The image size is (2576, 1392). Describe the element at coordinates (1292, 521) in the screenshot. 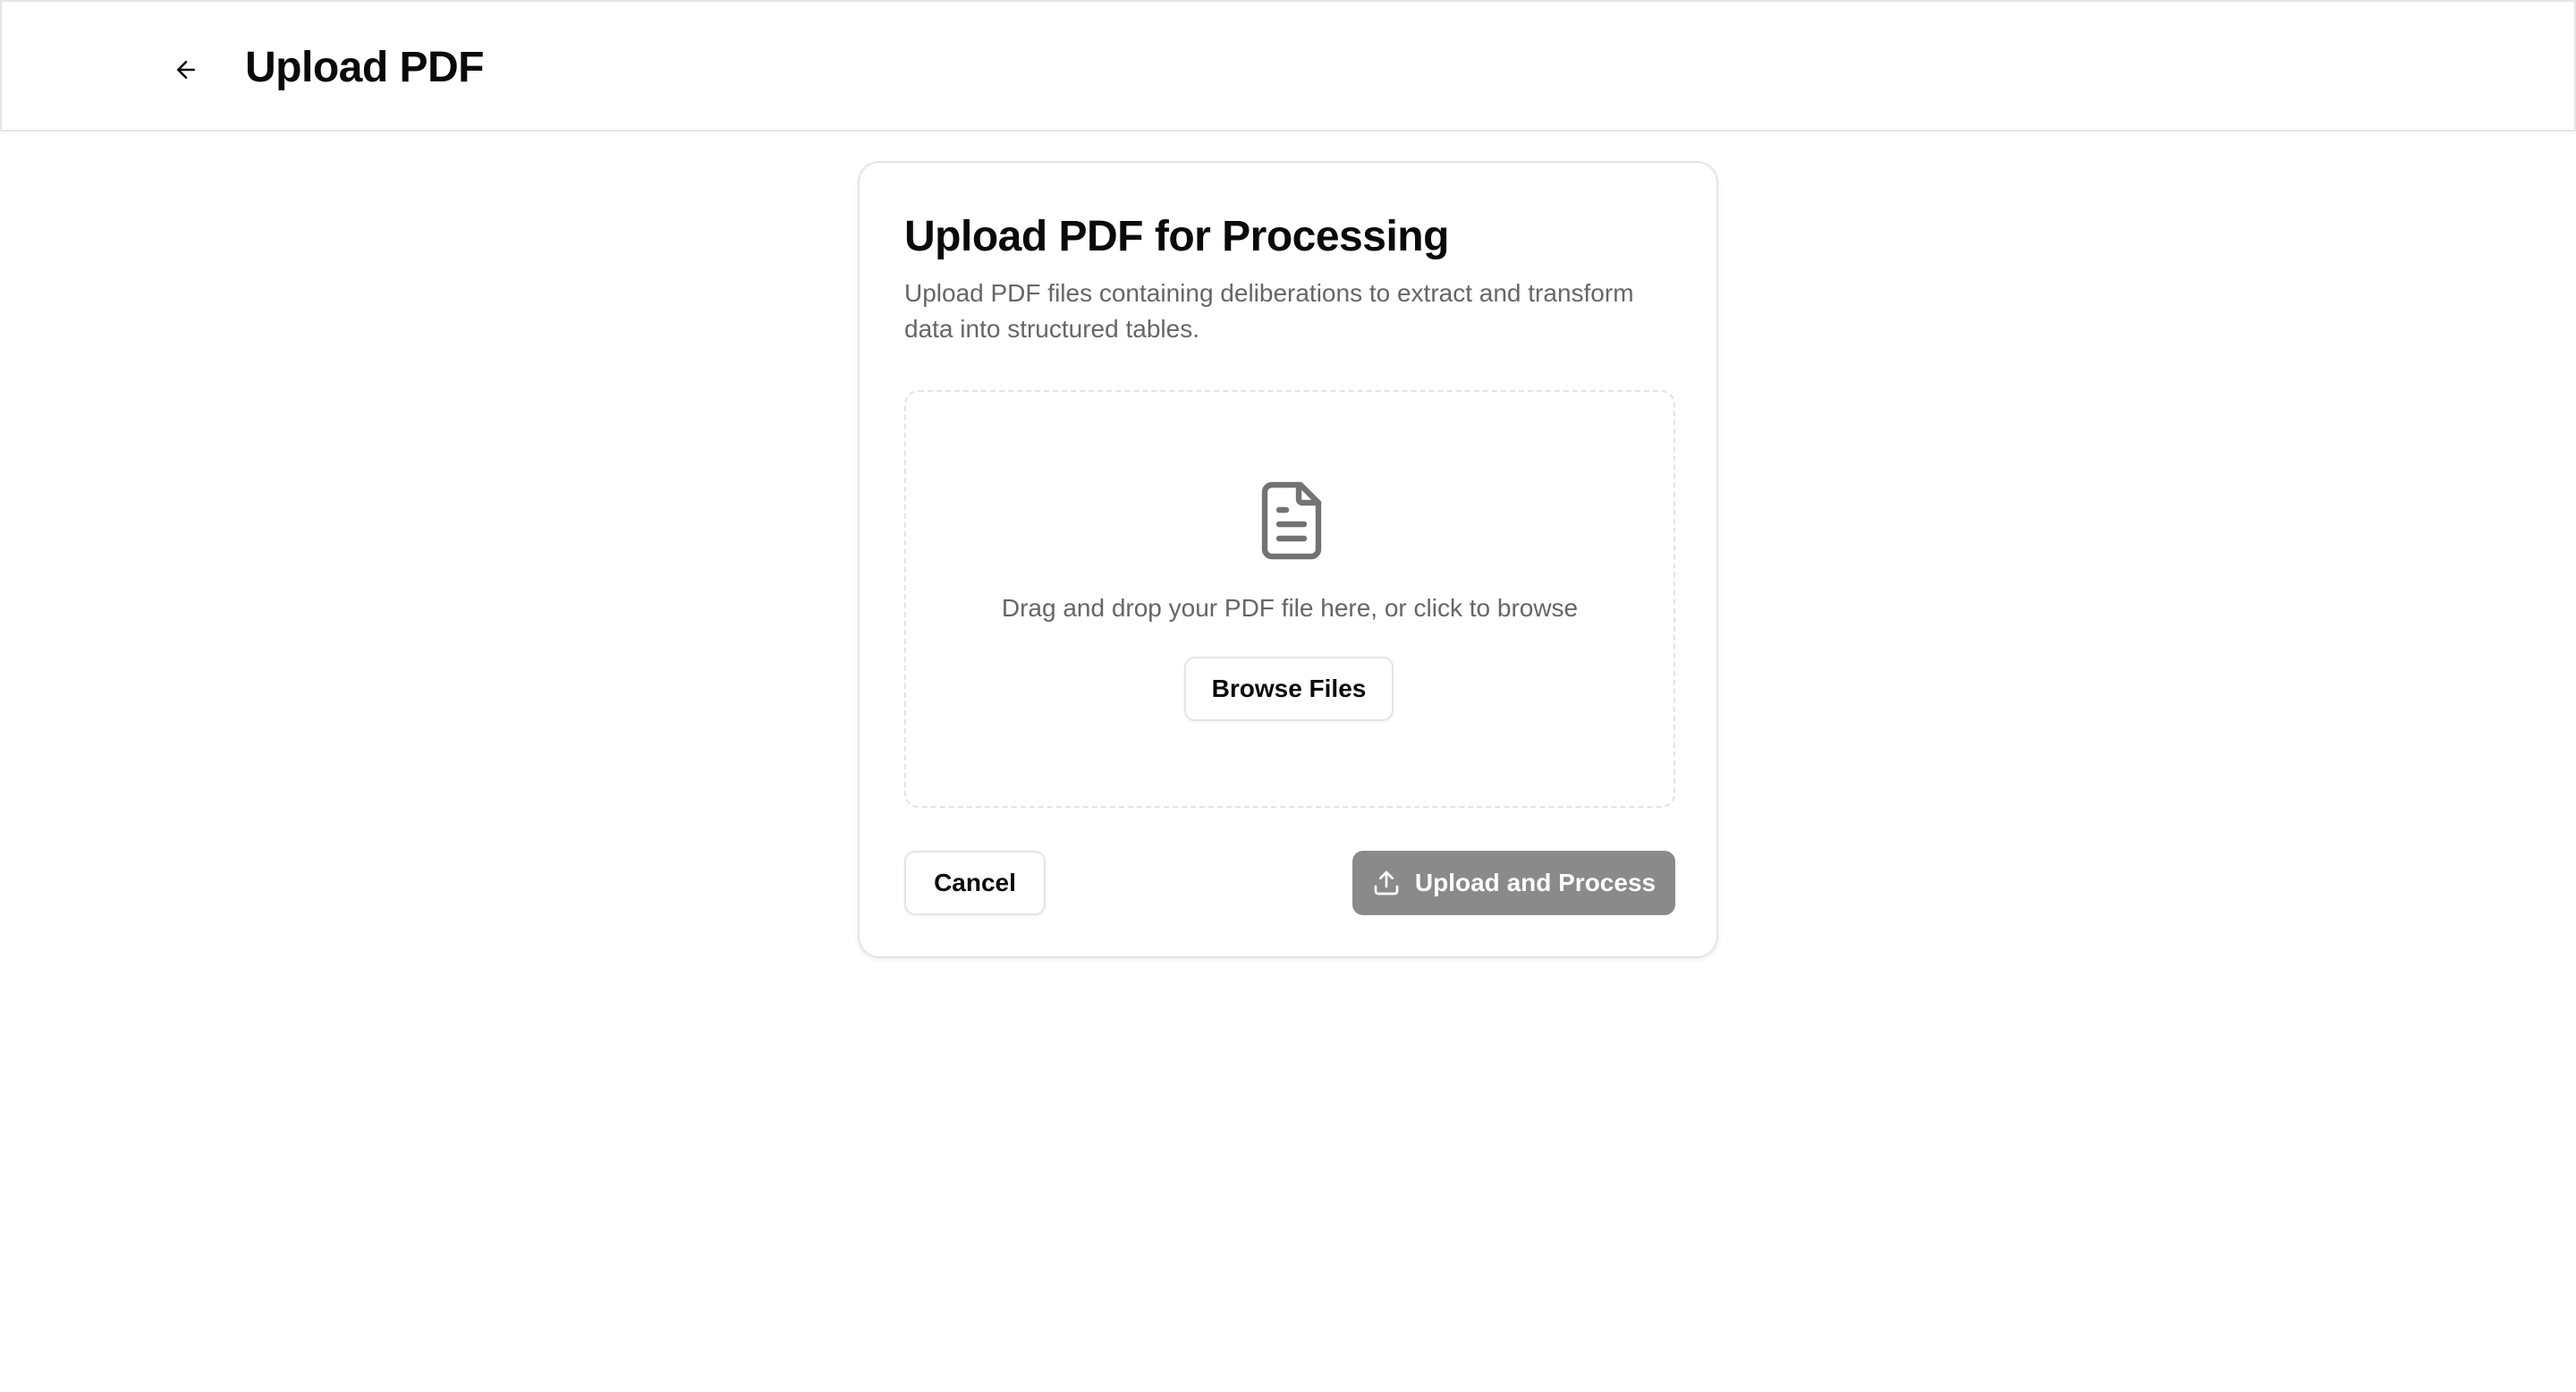

I see `file-text-icon` at that location.